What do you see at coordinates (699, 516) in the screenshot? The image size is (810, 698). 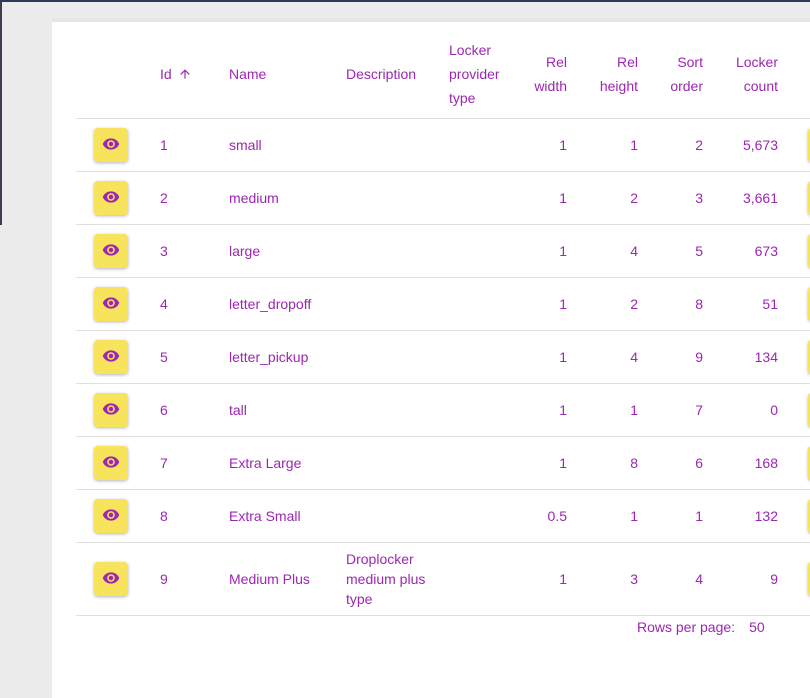 I see `cell-sort-order: 1` at bounding box center [699, 516].